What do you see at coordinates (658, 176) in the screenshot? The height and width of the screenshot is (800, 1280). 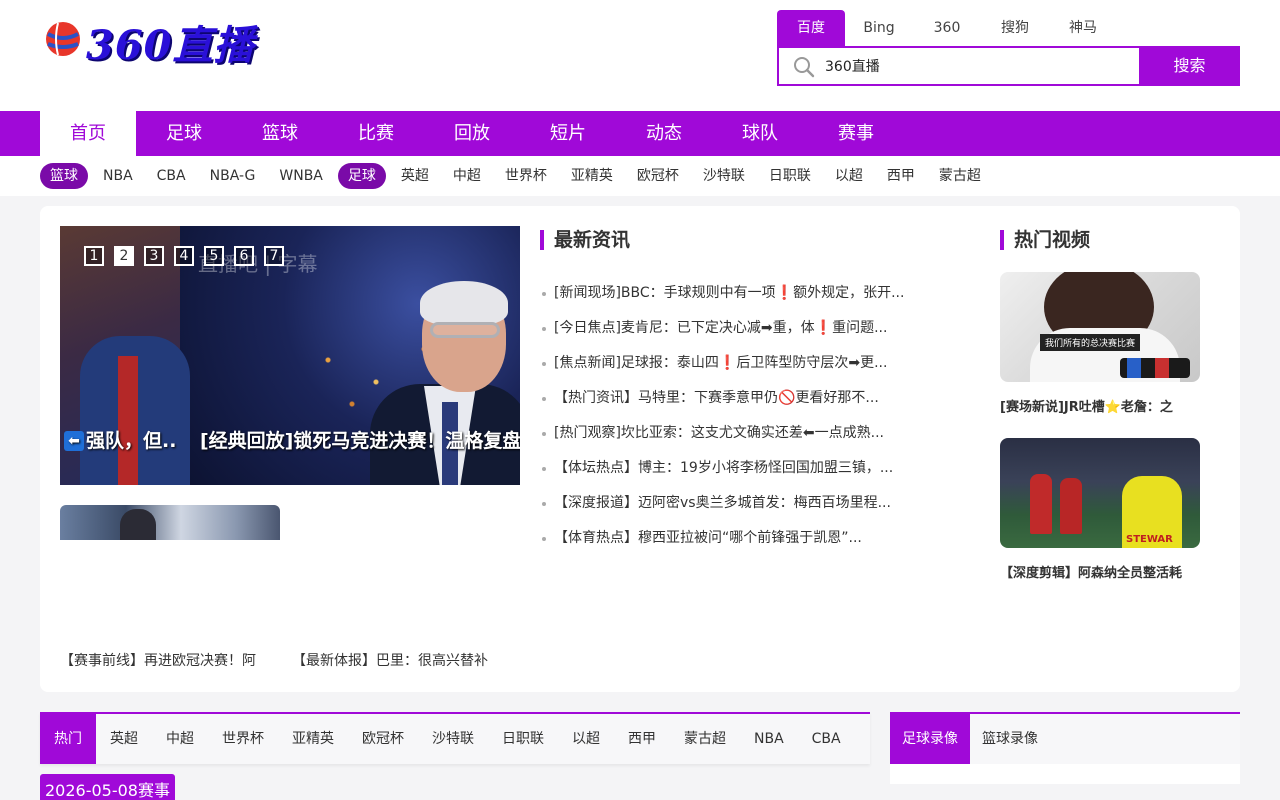 I see `subnav-item-ucl: 欧冠杯` at bounding box center [658, 176].